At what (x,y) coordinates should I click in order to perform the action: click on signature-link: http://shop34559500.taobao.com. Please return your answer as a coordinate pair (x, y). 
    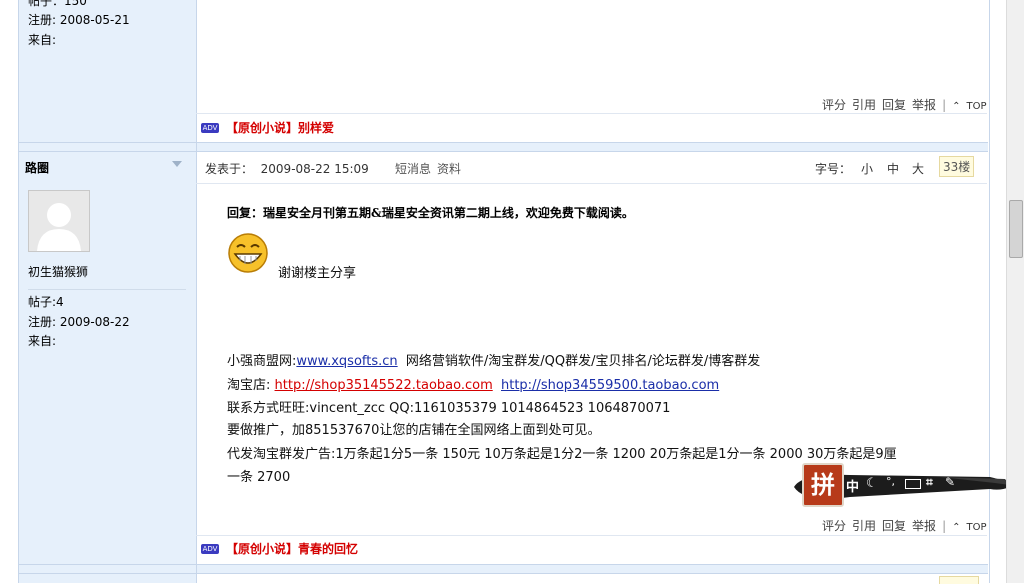
    Looking at the image, I should click on (610, 385).